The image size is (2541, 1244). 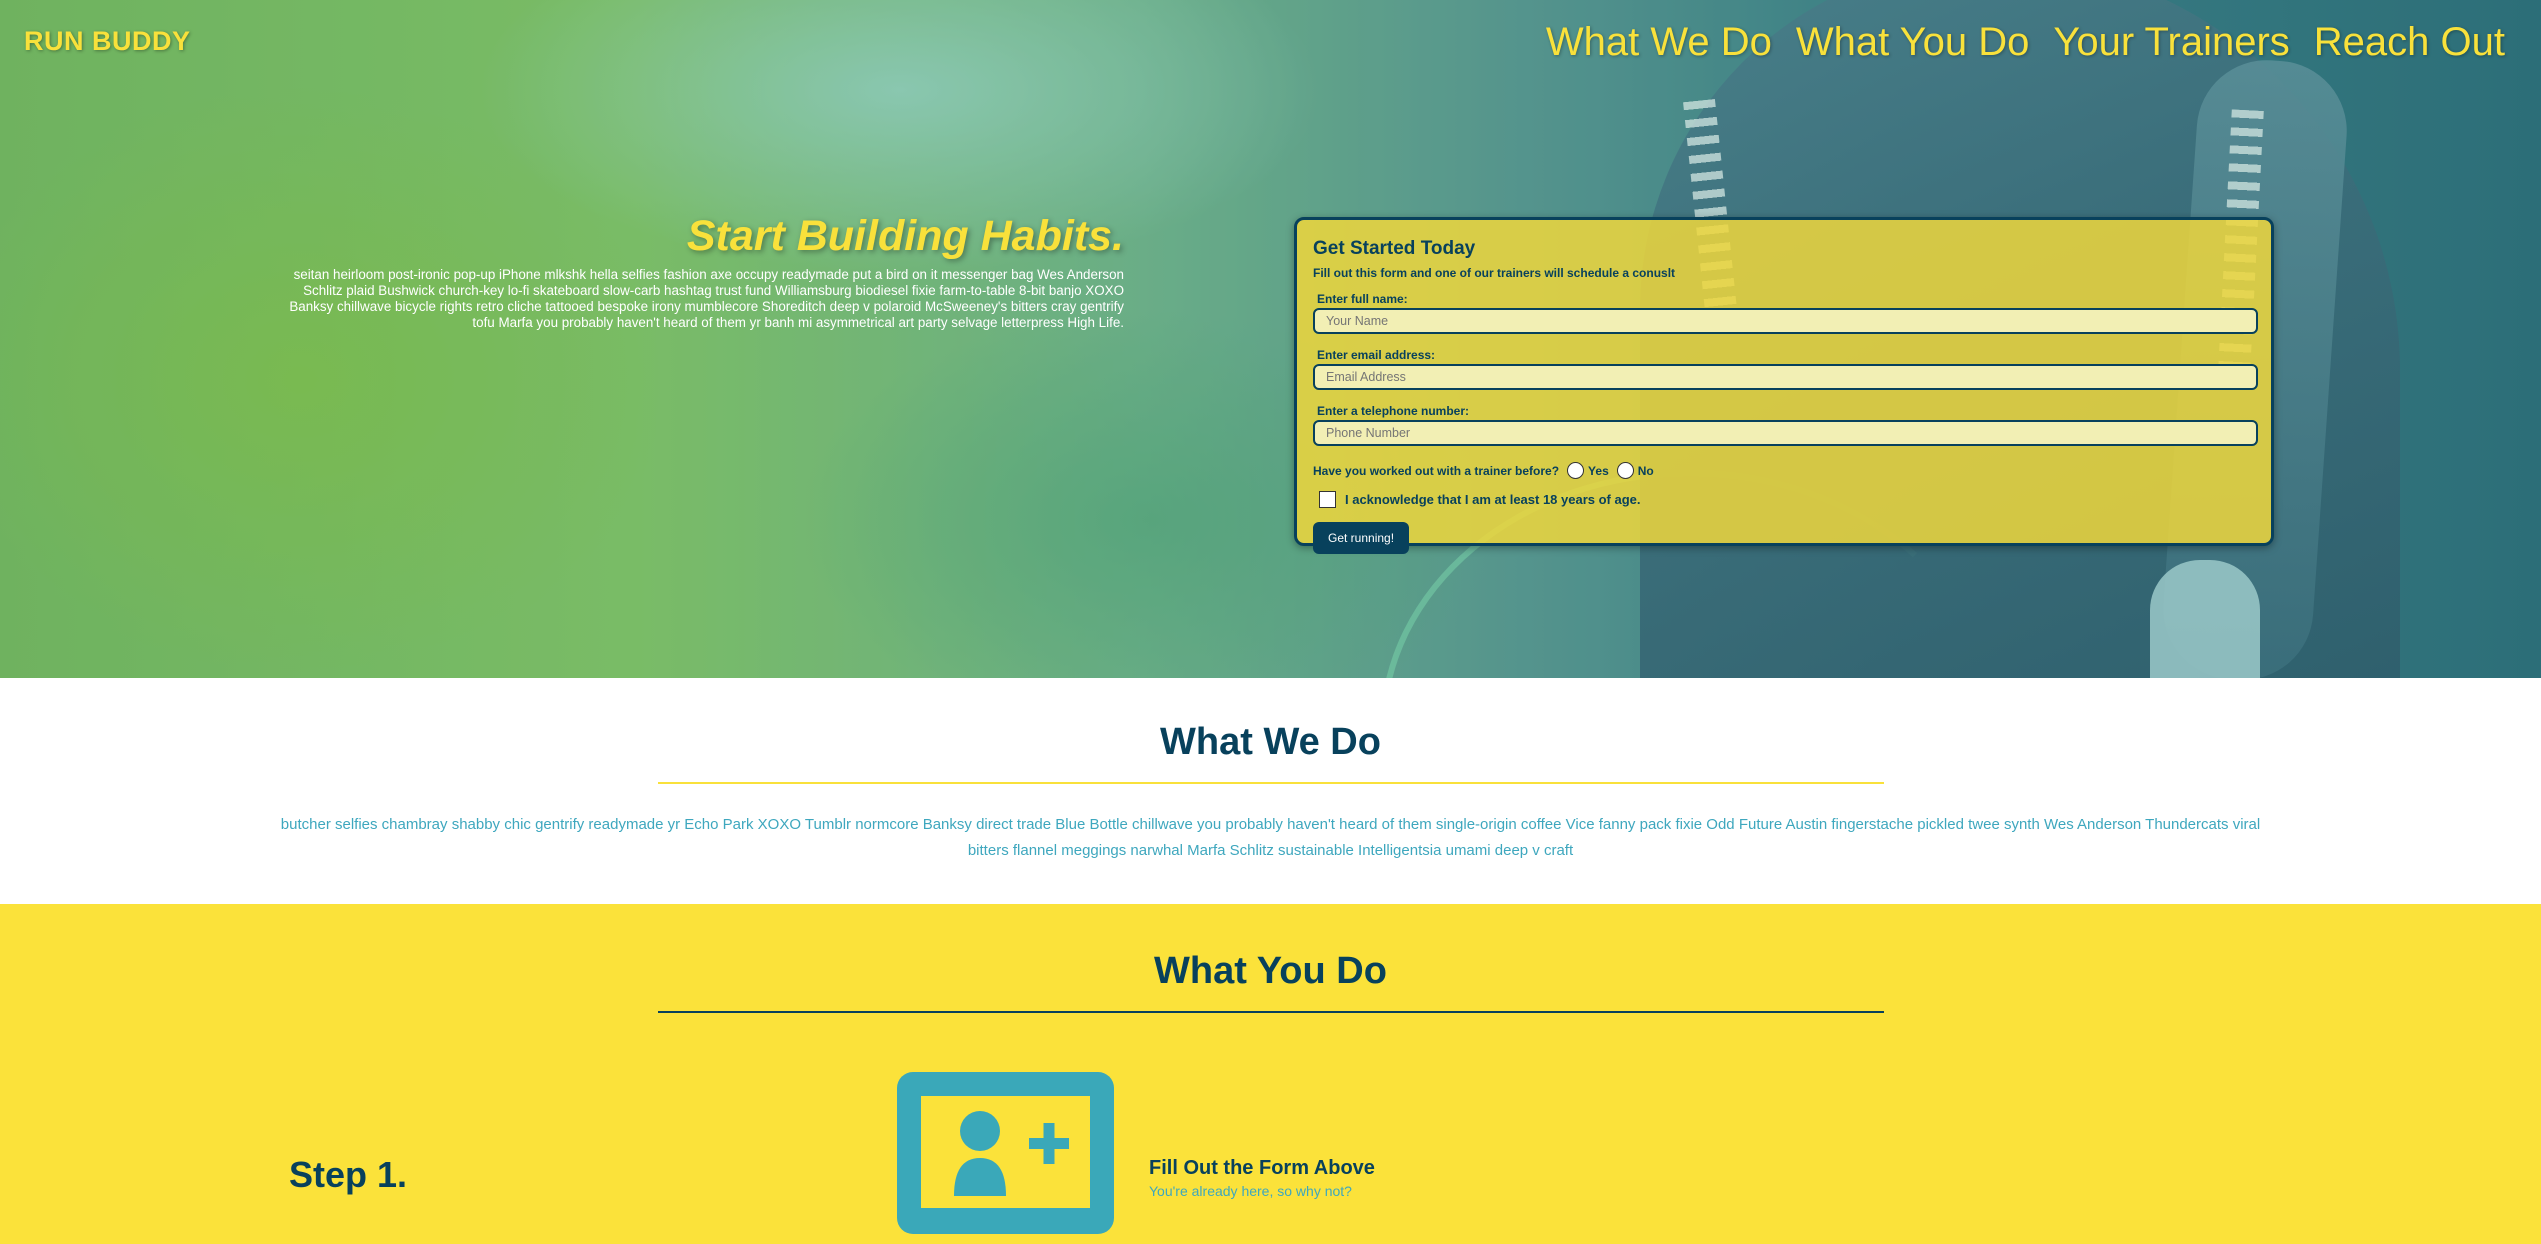 What do you see at coordinates (1785, 377) in the screenshot?
I see `email-input` at bounding box center [1785, 377].